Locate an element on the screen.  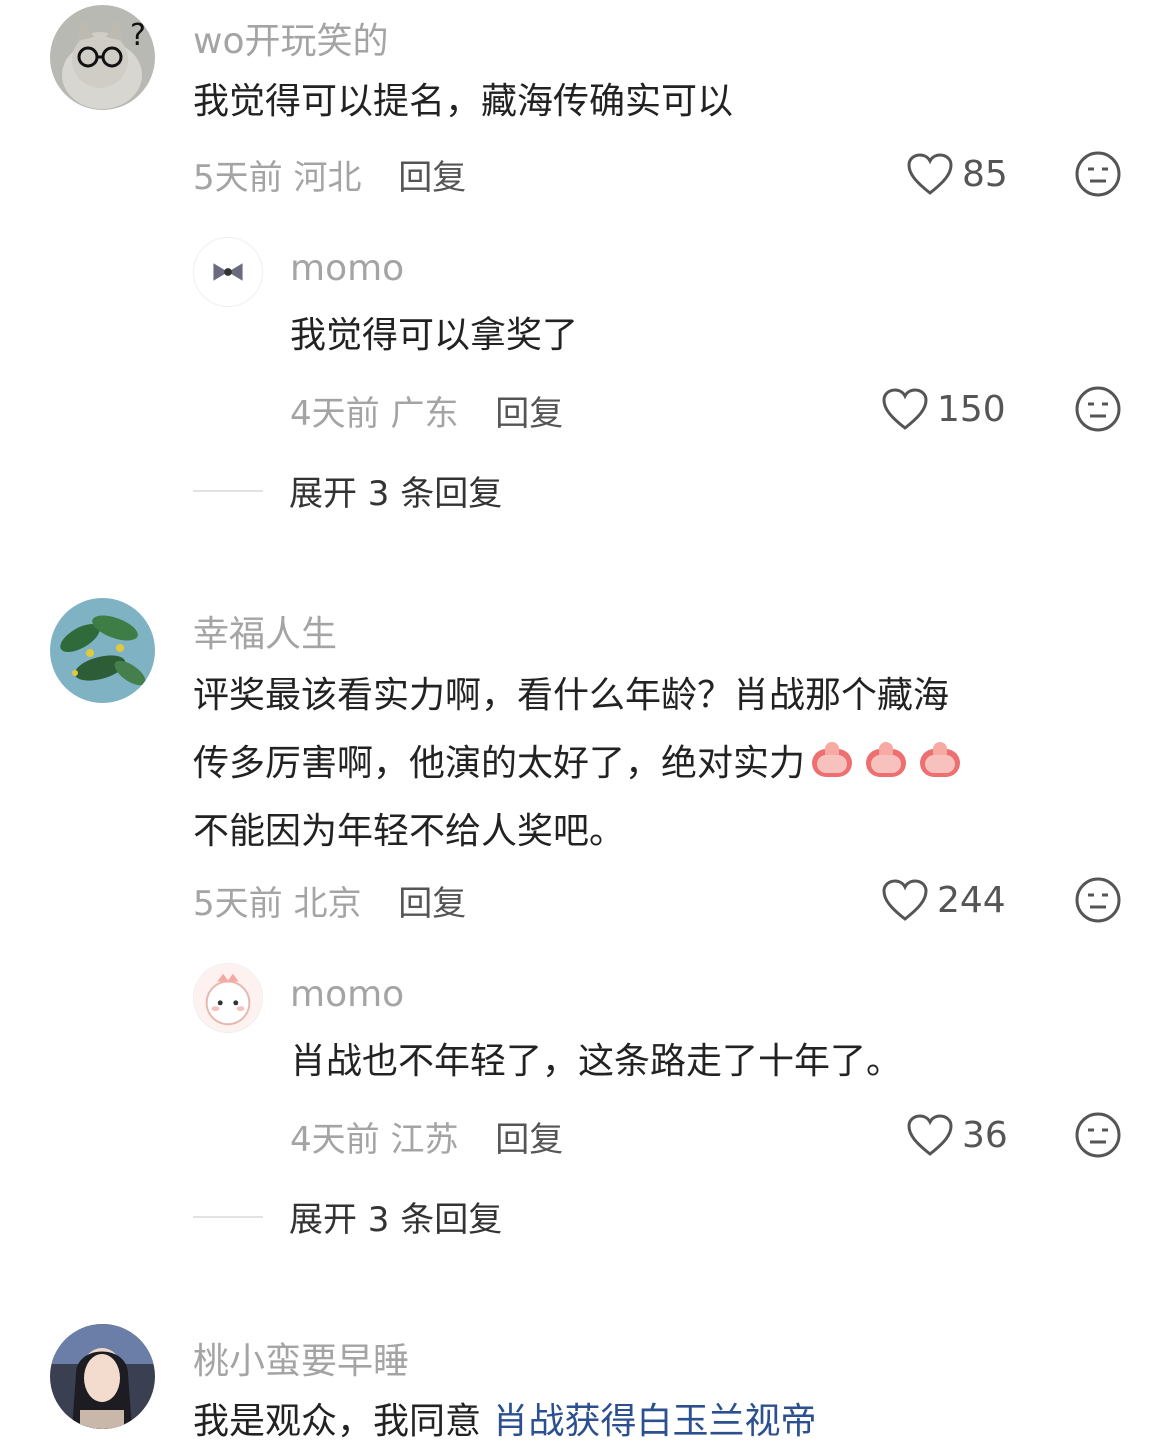
like-count: 244 is located at coordinates (971, 900).